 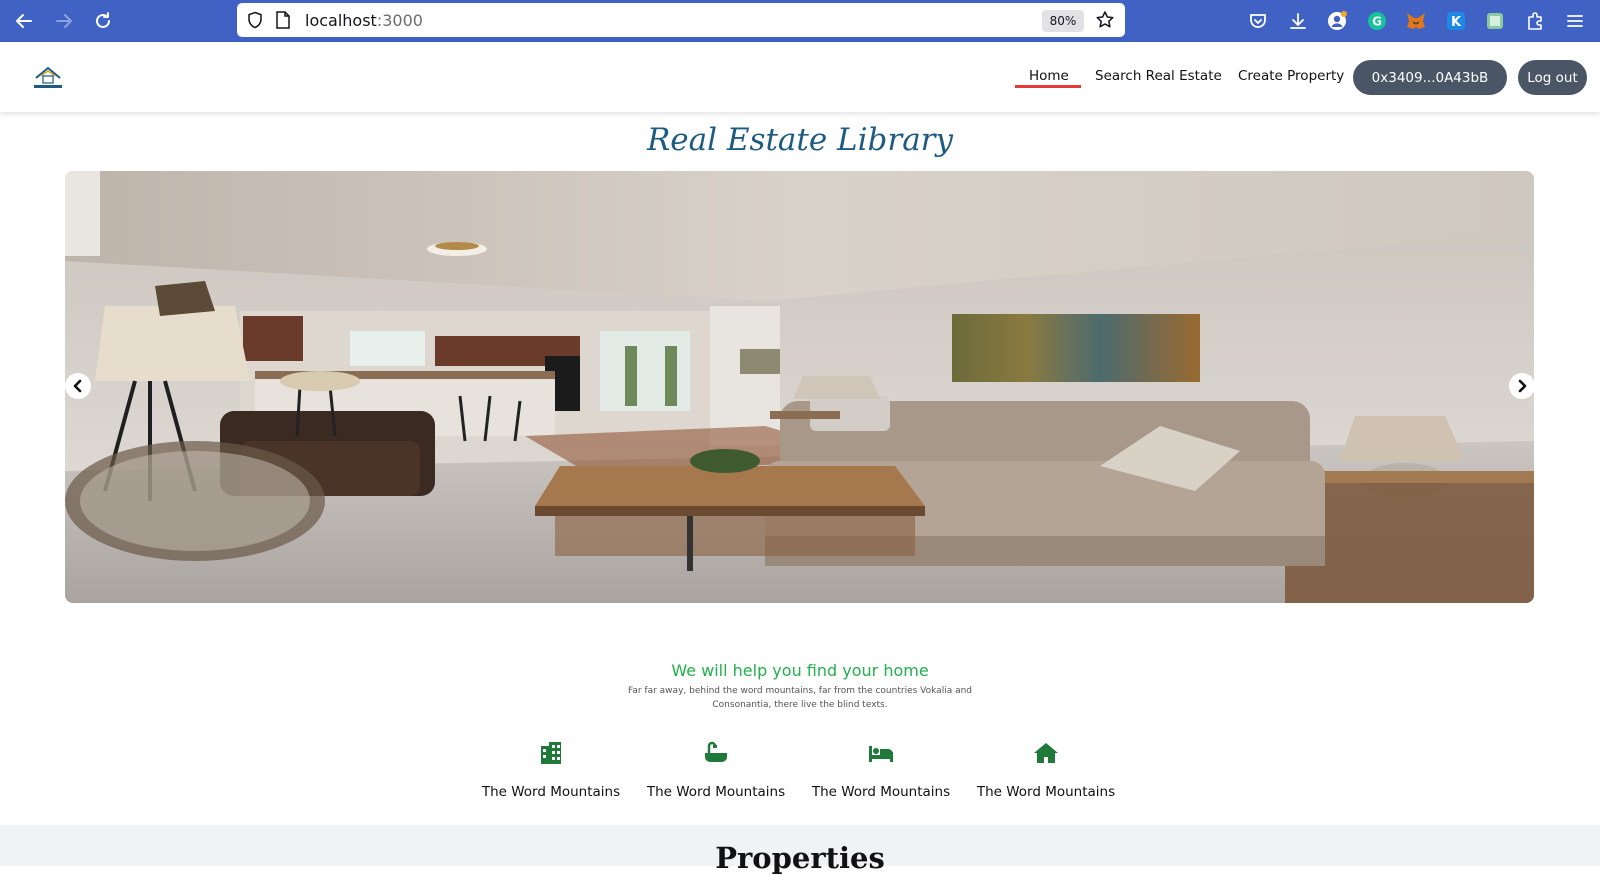 I want to click on nav-create-property: Create Property, so click(x=1291, y=76).